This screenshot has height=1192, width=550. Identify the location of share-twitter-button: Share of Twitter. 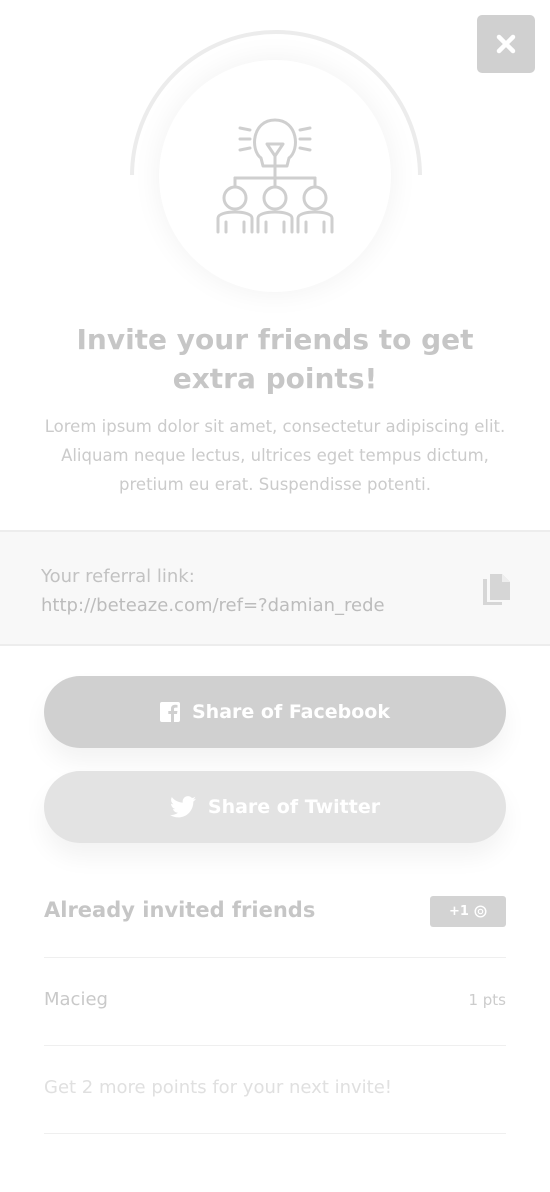
(275, 807).